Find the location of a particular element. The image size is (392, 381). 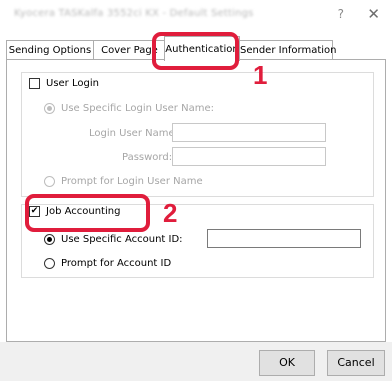

prompt-account-label: Prompt for Account ID is located at coordinates (116, 263).